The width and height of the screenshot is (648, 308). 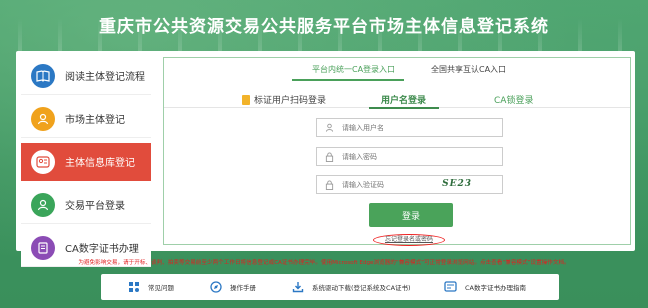 I want to click on sidebar-item-reading-process: 阅读主体登记流程, so click(x=86, y=76).